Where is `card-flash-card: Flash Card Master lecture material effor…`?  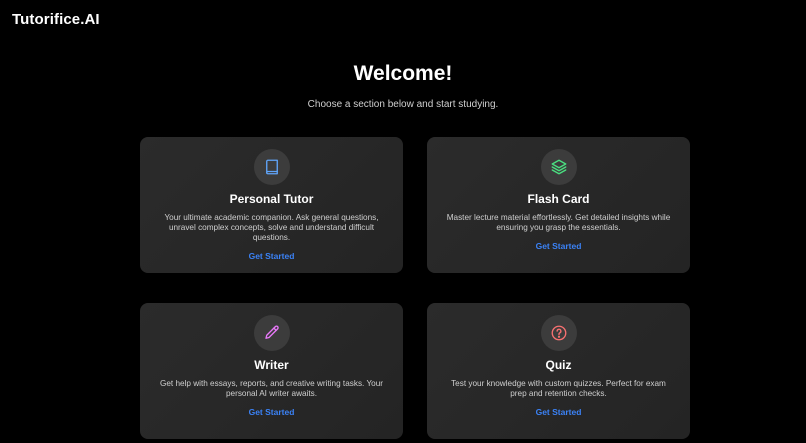
card-flash-card: Flash Card Master lecture material effor… is located at coordinates (558, 205).